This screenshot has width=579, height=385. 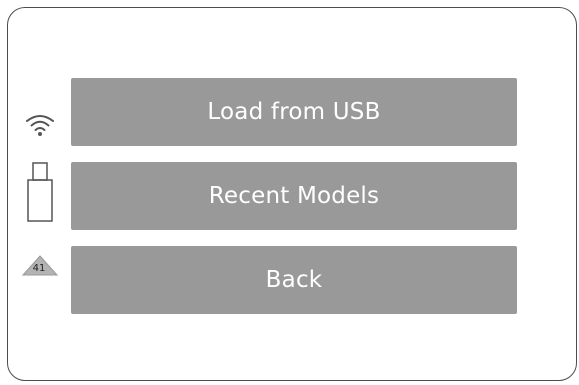 I want to click on back-label: Back, so click(x=294, y=280).